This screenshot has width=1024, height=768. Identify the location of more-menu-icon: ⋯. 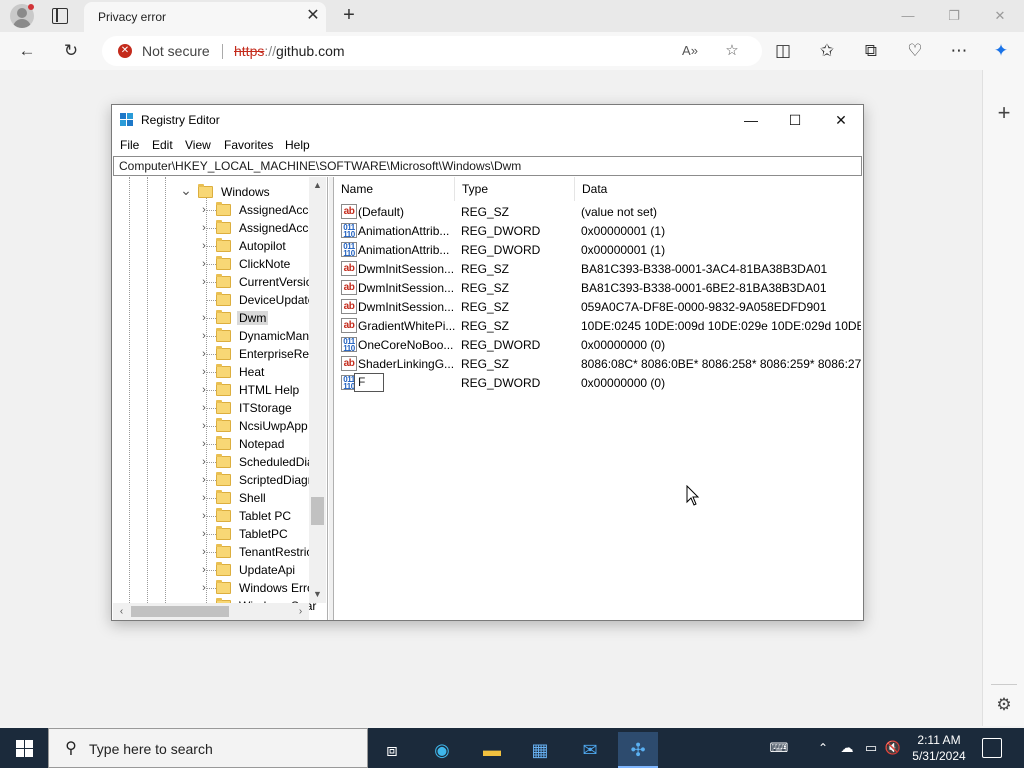
(959, 51).